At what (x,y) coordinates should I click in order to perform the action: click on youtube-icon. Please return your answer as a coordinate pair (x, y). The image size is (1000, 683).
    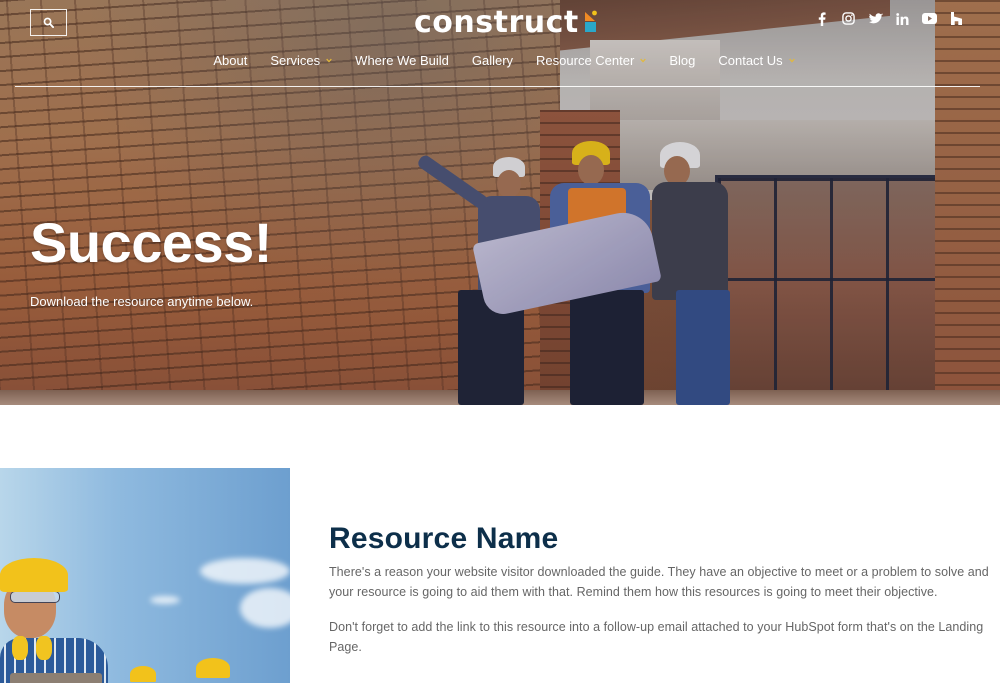
    Looking at the image, I should click on (929, 18).